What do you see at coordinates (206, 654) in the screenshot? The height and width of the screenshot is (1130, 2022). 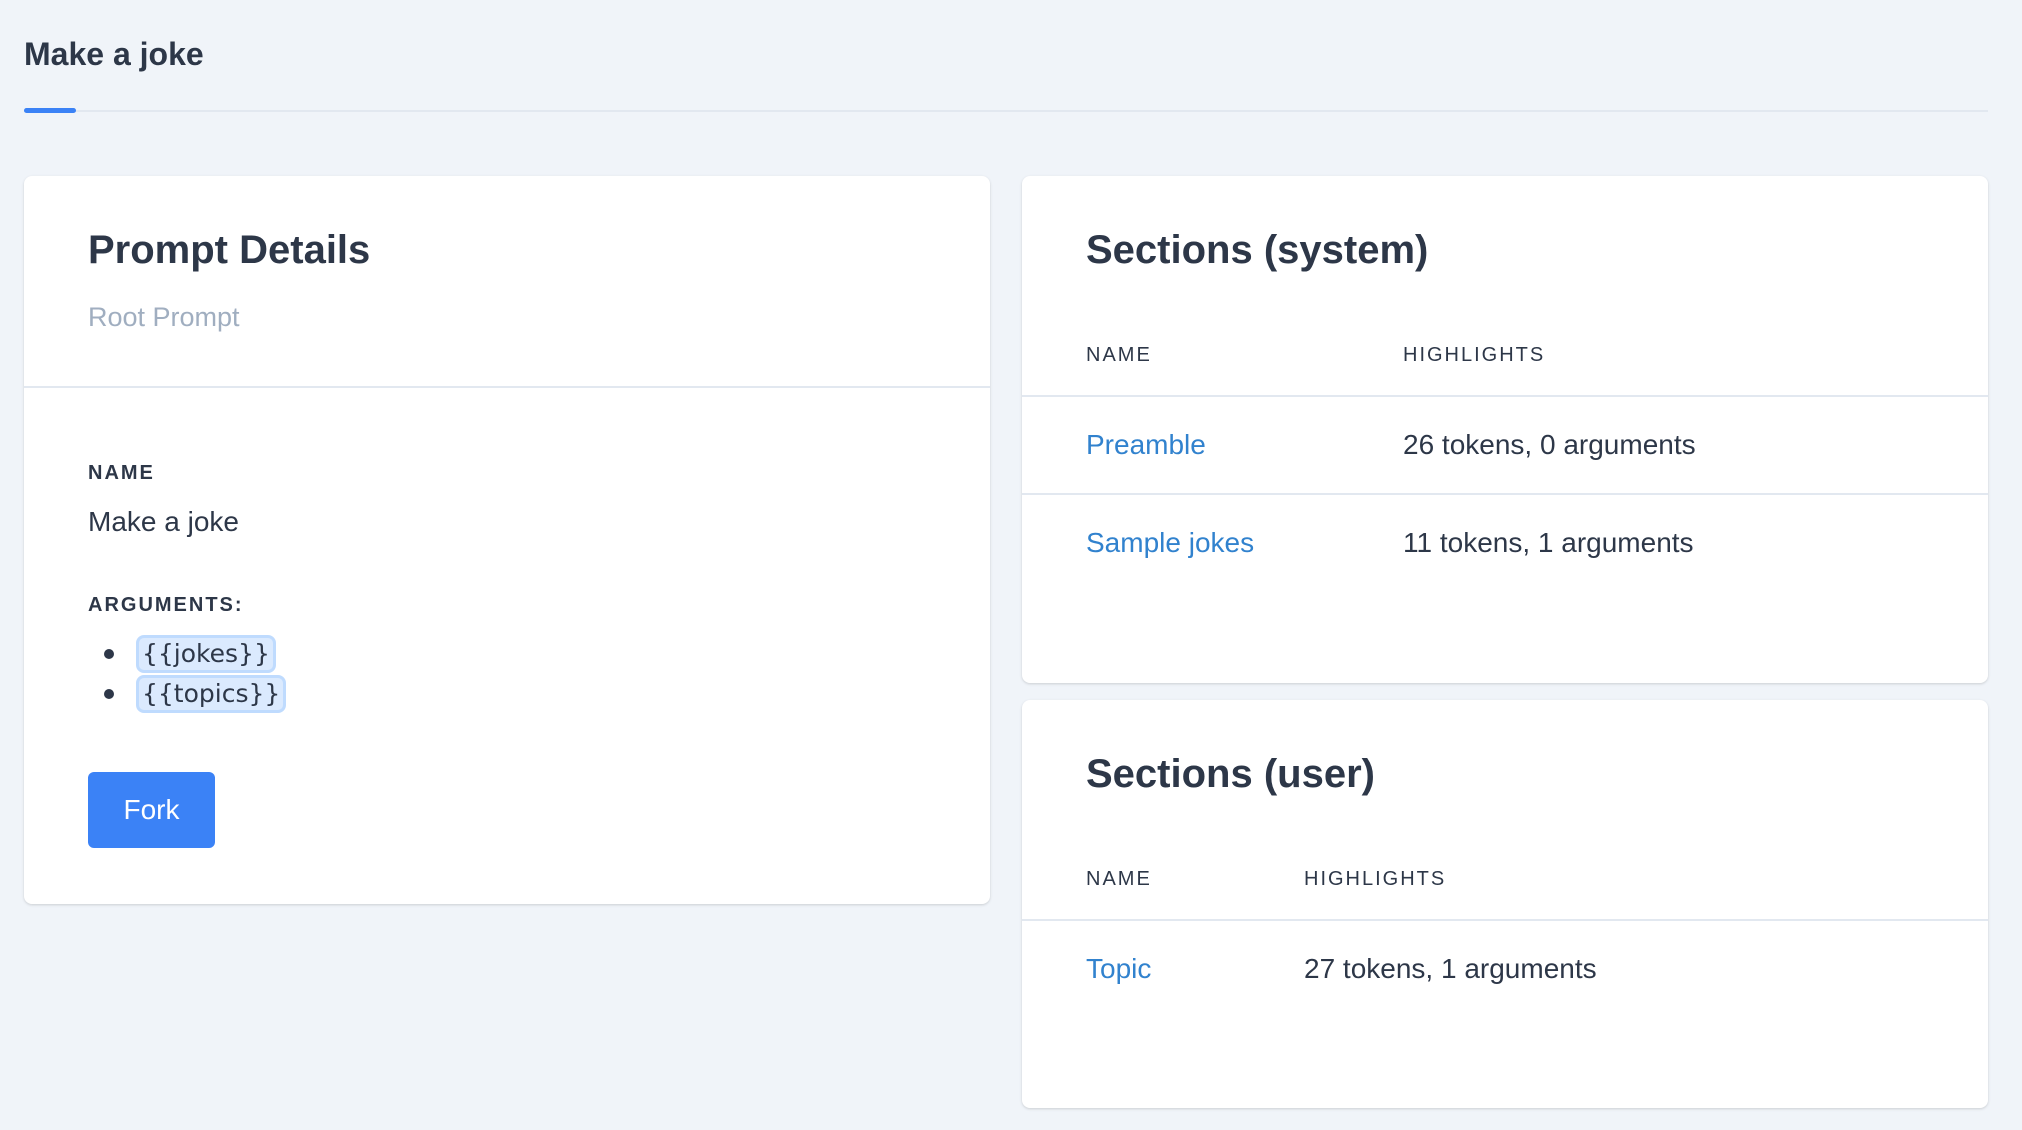 I see `argument-chip-jokes: {{jokes}}` at bounding box center [206, 654].